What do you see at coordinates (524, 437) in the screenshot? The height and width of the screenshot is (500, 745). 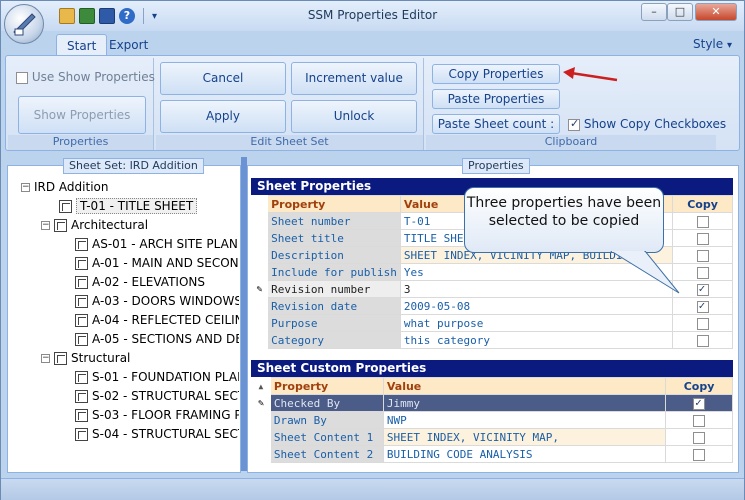 I see `property-value: SHEET INDEX, VICINITY MAP,` at bounding box center [524, 437].